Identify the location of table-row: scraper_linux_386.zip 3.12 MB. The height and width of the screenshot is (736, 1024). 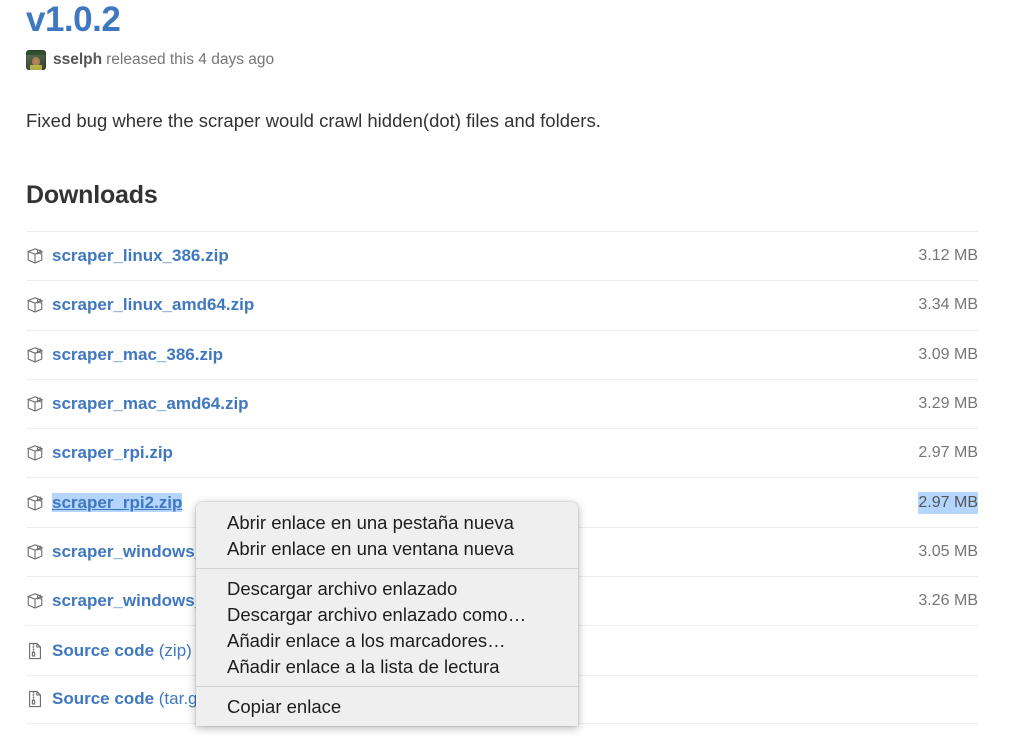
(502, 255).